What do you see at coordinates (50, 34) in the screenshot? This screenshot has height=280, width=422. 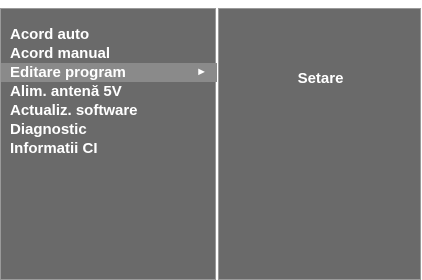 I see `menu-item-label: Acord auto` at bounding box center [50, 34].